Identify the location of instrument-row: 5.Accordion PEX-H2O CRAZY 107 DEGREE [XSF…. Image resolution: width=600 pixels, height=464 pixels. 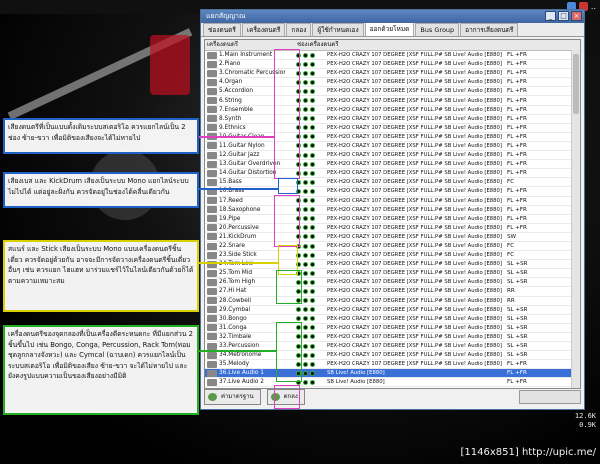
(392, 92).